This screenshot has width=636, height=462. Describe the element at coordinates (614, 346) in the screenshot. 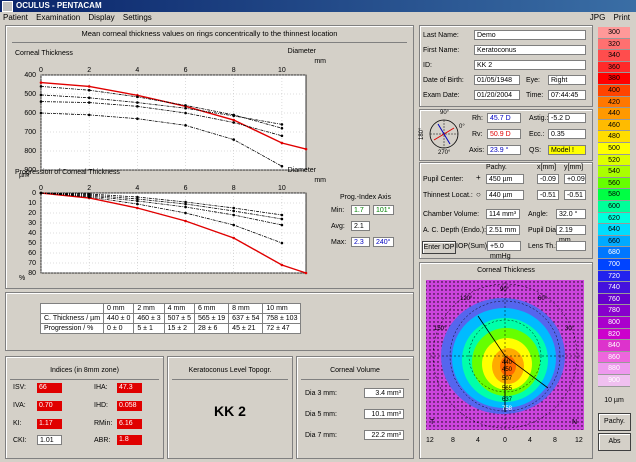

I see `scale-value: 840` at that location.